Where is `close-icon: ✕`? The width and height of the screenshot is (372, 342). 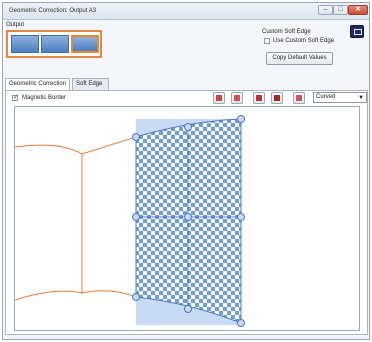 close-icon: ✕ is located at coordinates (358, 9).